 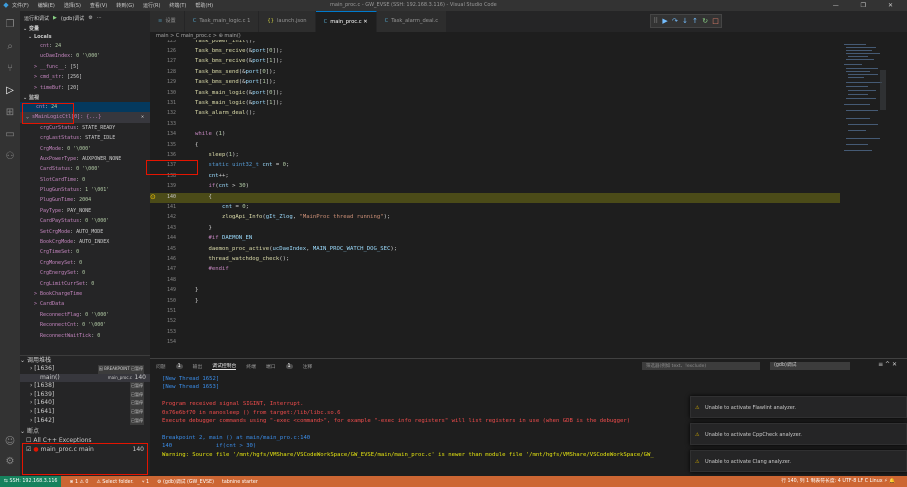 I want to click on variable-row: CardPayStatus: 0 '\000', so click(x=85, y=221).